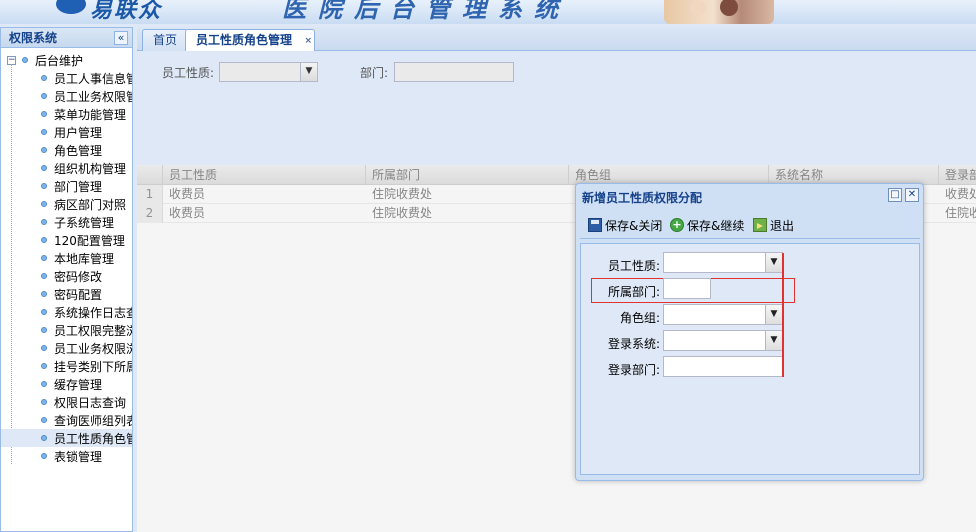 This screenshot has width=976, height=532. What do you see at coordinates (93, 438) in the screenshot?
I see `sidebar-item-label: 员工性质角色管` at bounding box center [93, 438].